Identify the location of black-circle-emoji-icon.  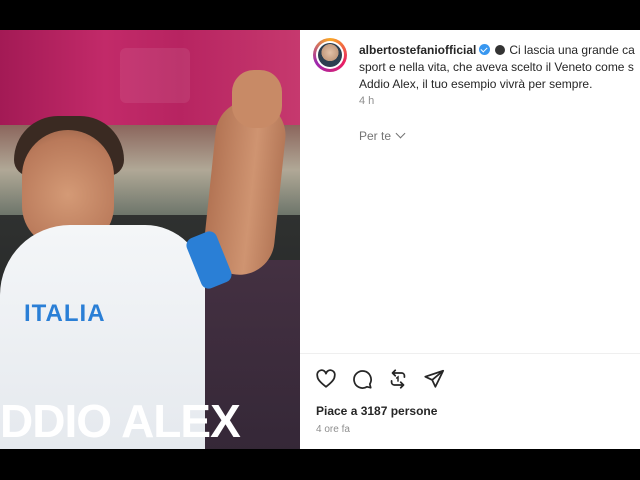
(500, 50).